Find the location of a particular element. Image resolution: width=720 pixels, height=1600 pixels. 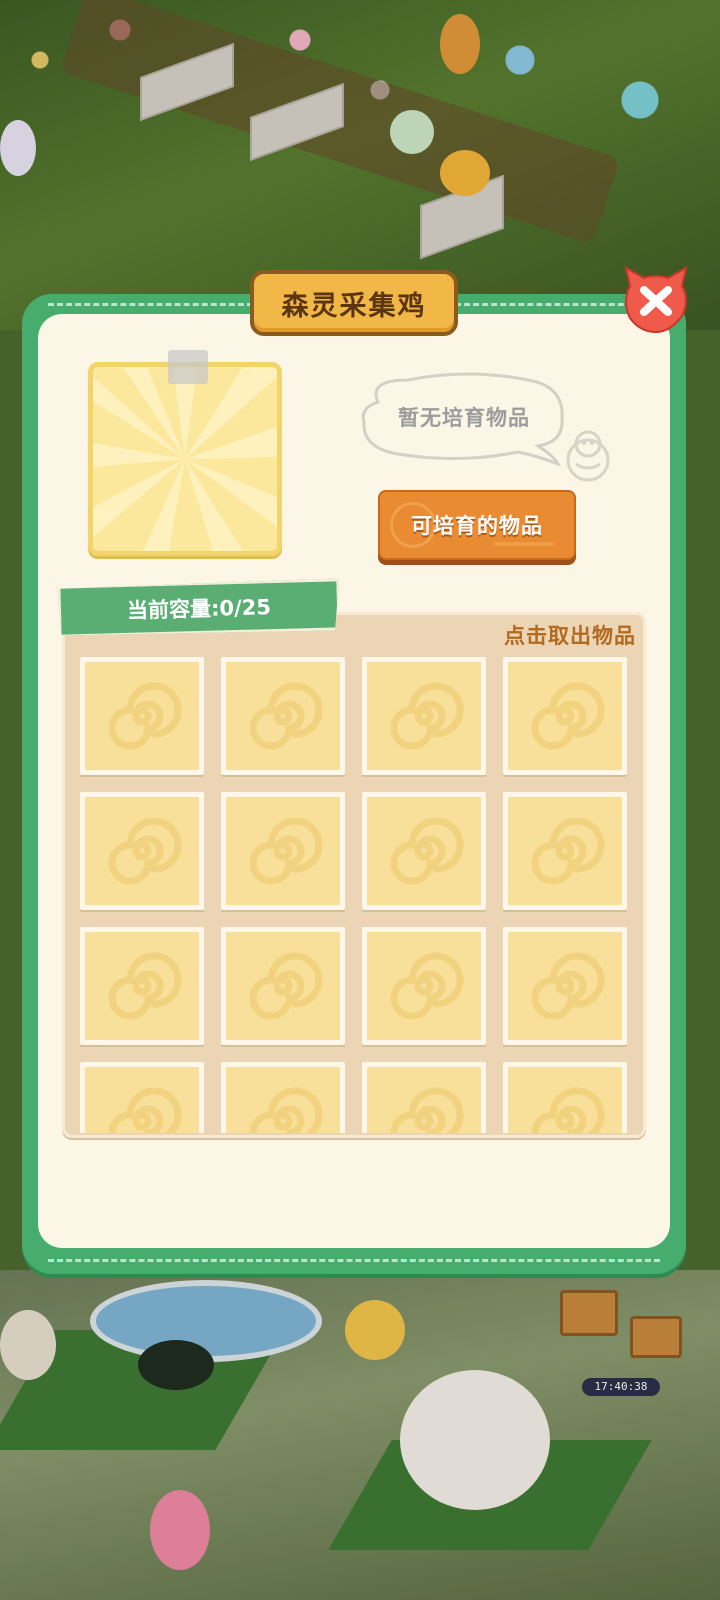

capacity-label: 当前容量:0/25 is located at coordinates (199, 609).